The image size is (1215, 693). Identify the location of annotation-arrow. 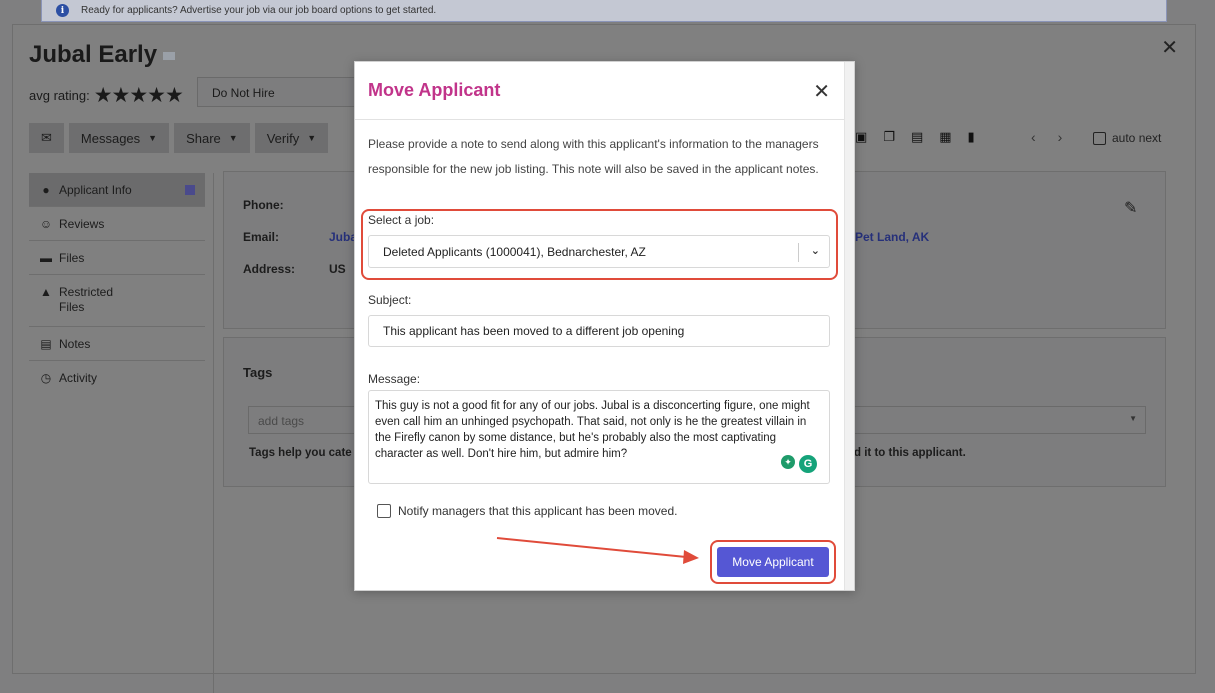
(597, 550).